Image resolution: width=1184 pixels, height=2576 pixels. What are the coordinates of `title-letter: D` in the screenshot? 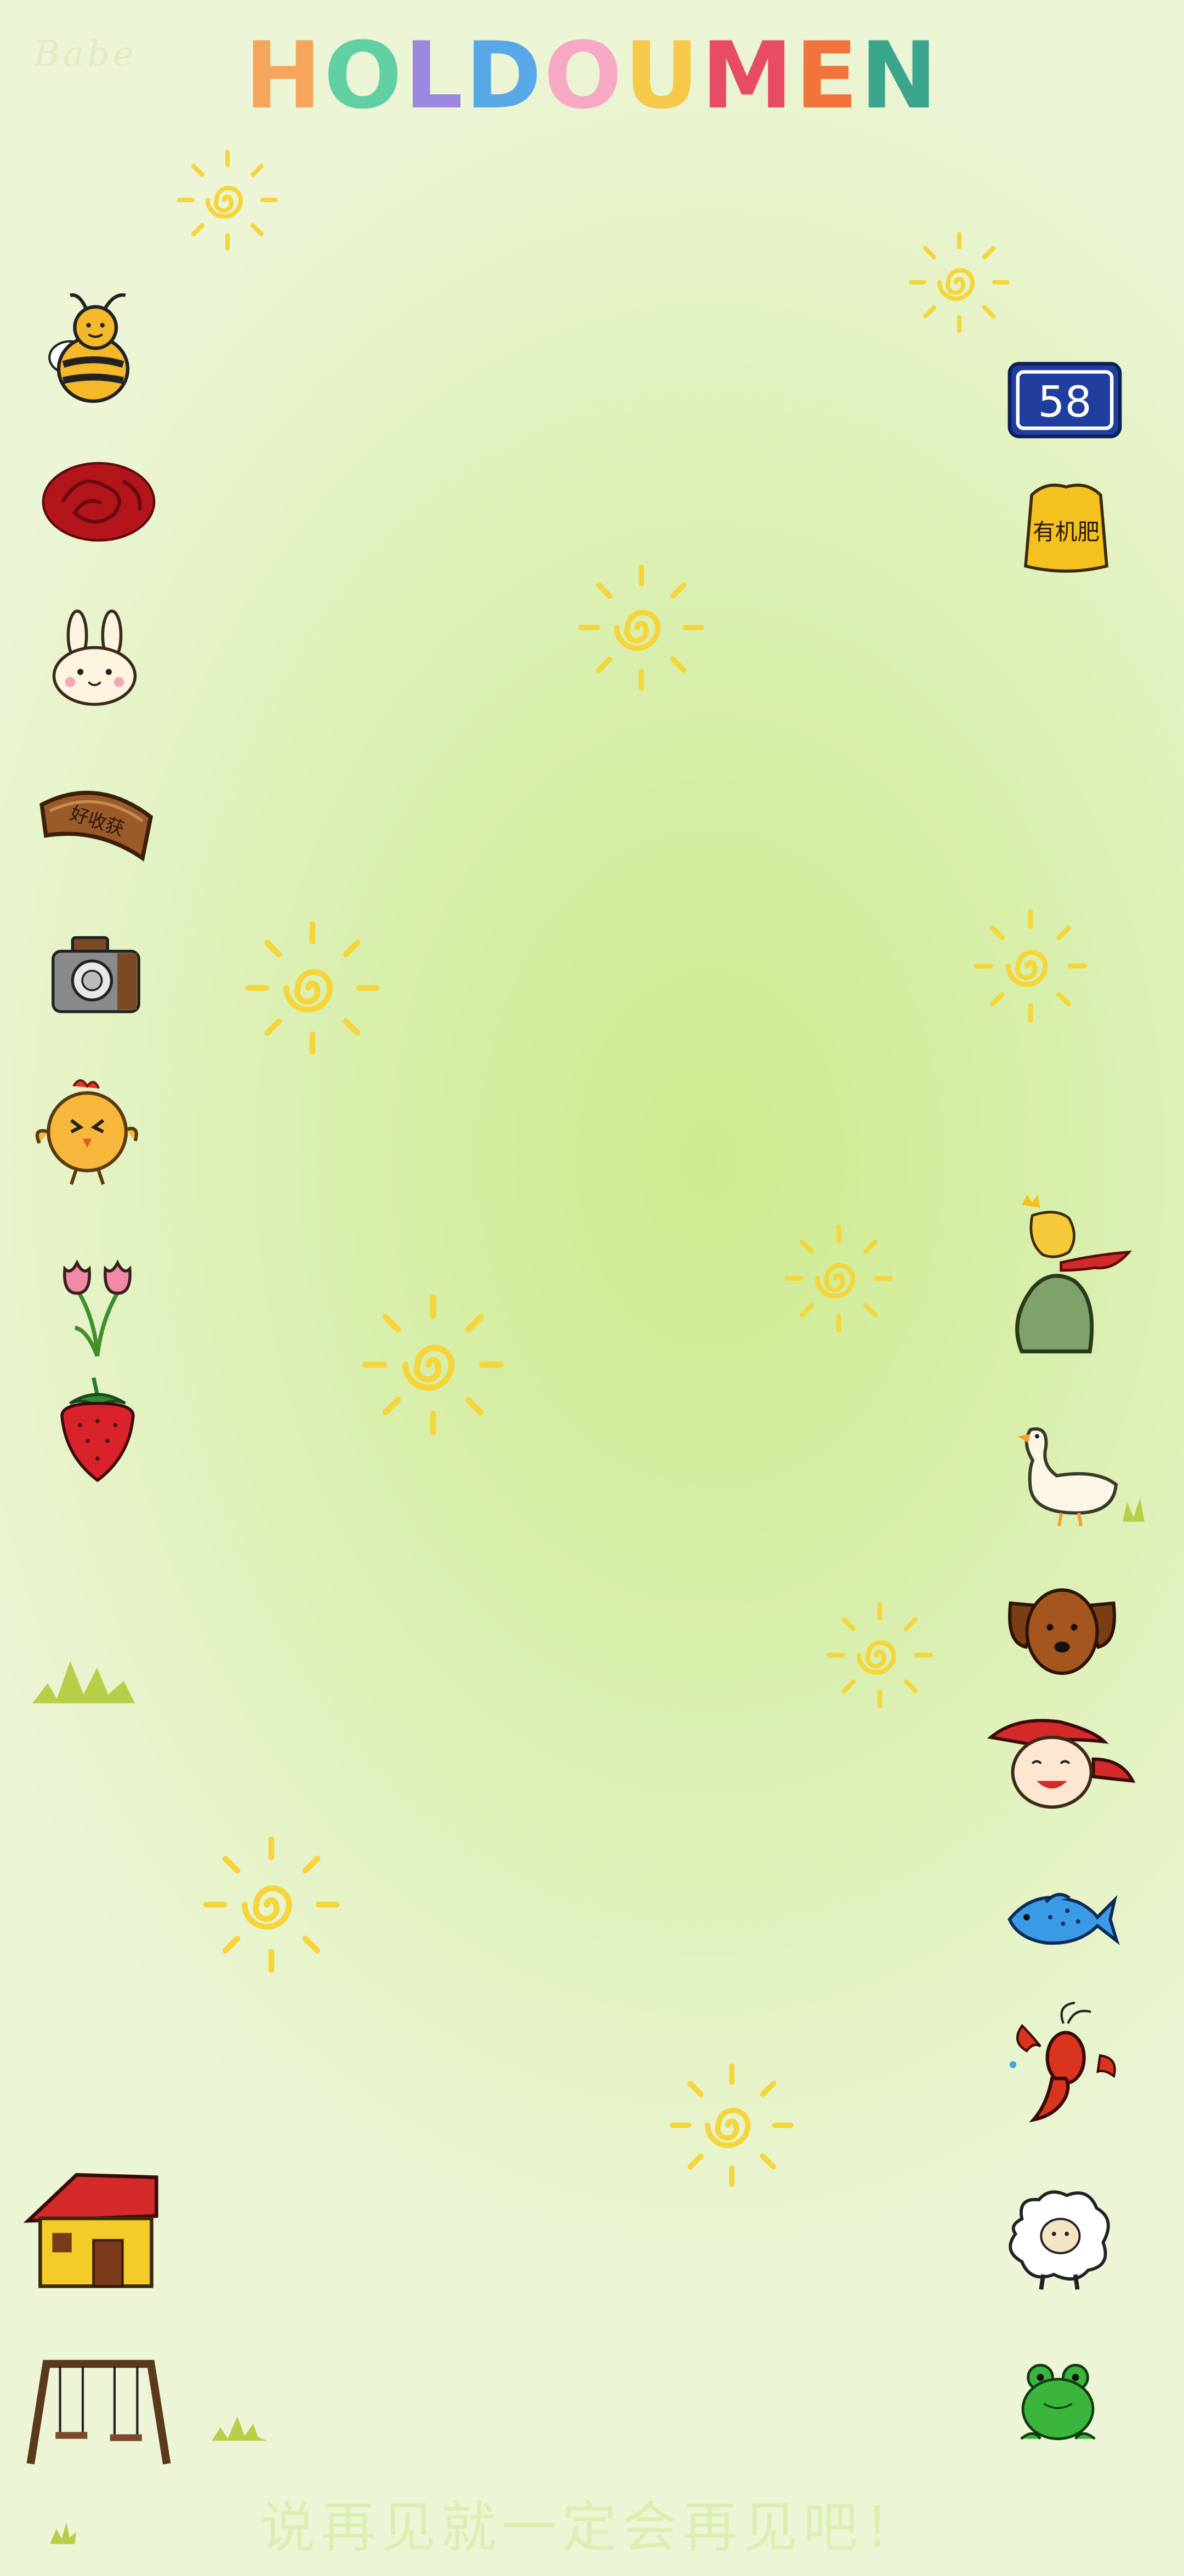 It's located at (505, 75).